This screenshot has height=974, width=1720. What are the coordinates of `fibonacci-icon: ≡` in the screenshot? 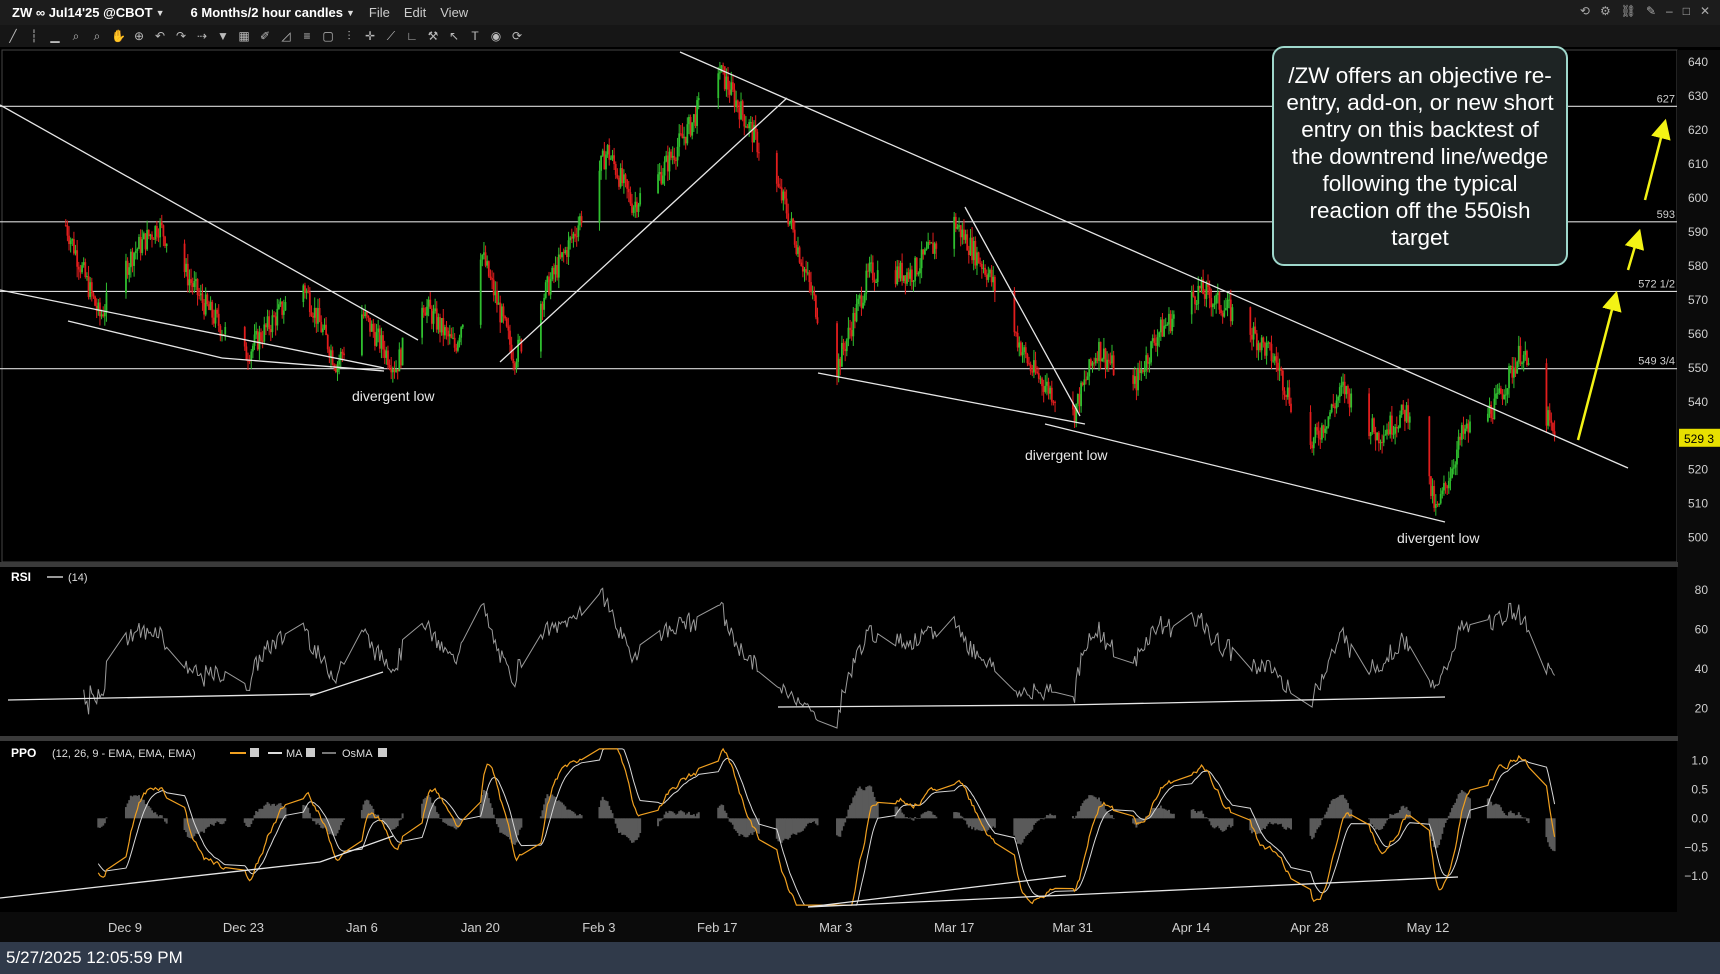 It's located at (307, 36).